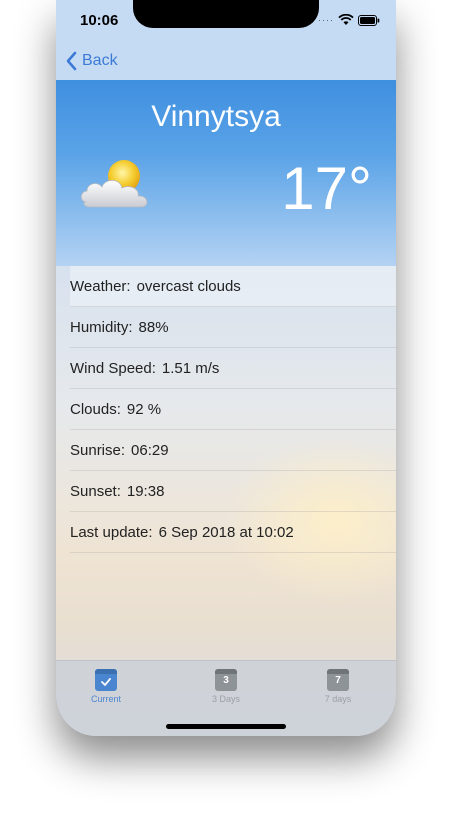 The image size is (452, 816). I want to click on detail-row-last-update: Last update: 6 Sep 2018 at 10:02, so click(233, 532).